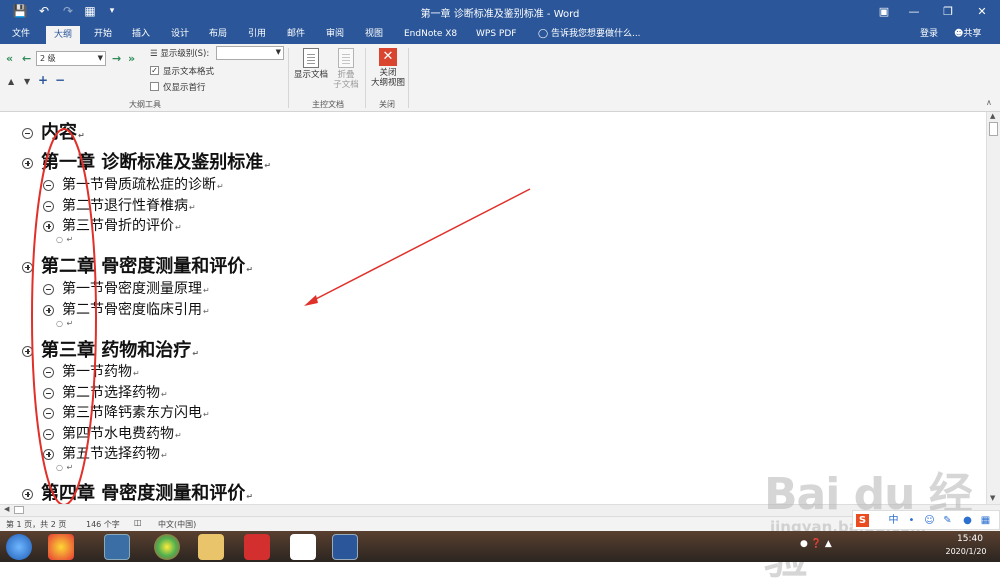 The width and height of the screenshot is (1000, 586). I want to click on tab-review: 审阅, so click(335, 34).